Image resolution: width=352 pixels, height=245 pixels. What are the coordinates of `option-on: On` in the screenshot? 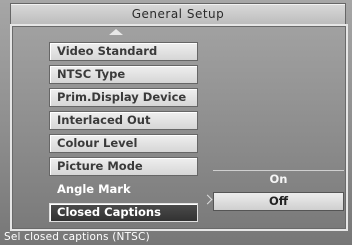 It's located at (278, 179).